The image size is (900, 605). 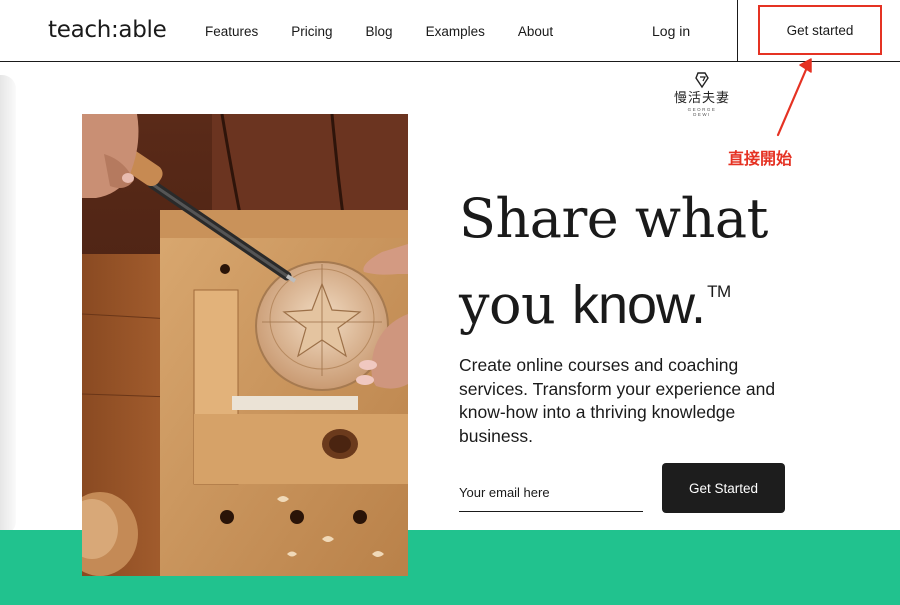 I want to click on header-cta-container: Get started, so click(x=818, y=31).